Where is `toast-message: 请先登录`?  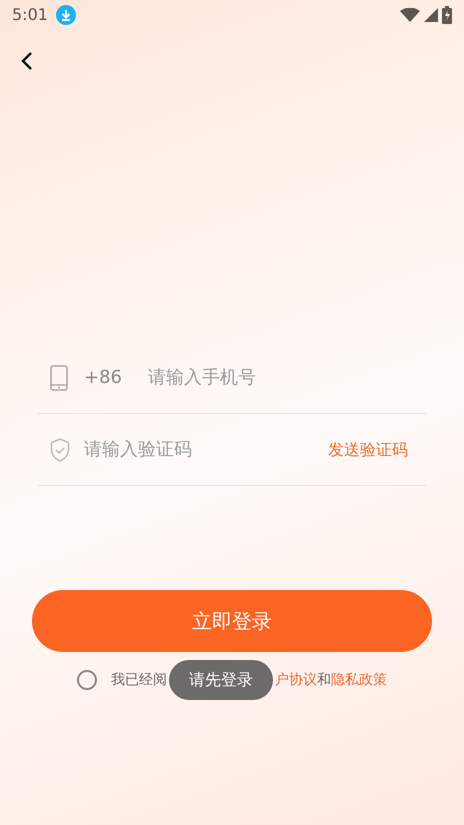 toast-message: 请先登录 is located at coordinates (221, 680).